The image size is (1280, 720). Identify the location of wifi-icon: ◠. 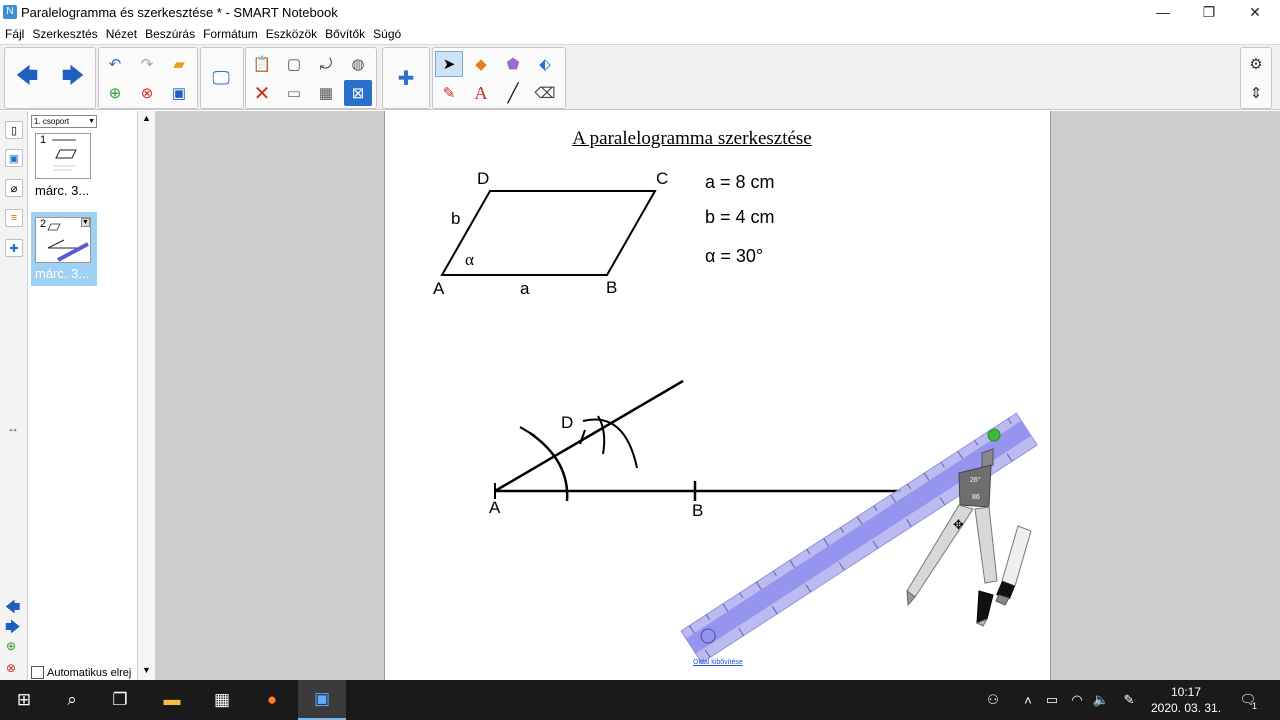
(1077, 700).